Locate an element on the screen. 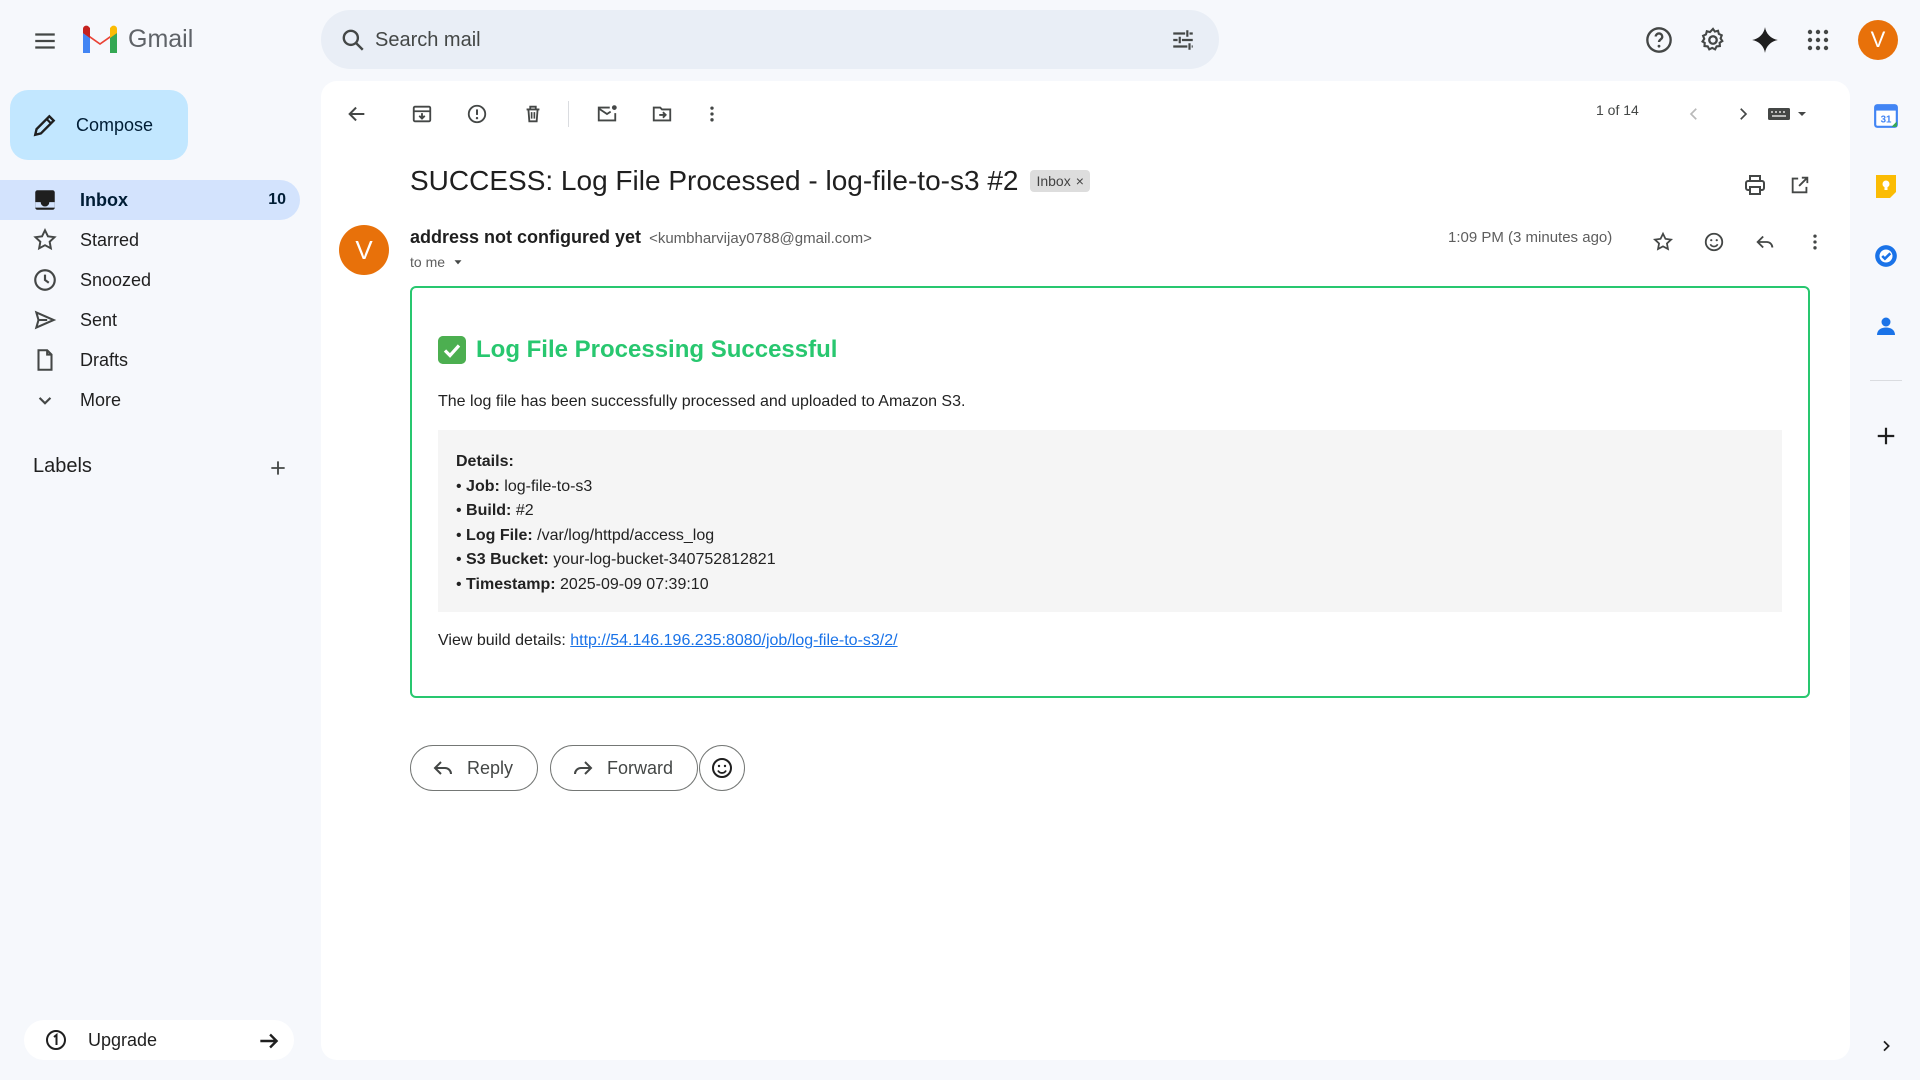  forward-button: Forward is located at coordinates (624, 768).